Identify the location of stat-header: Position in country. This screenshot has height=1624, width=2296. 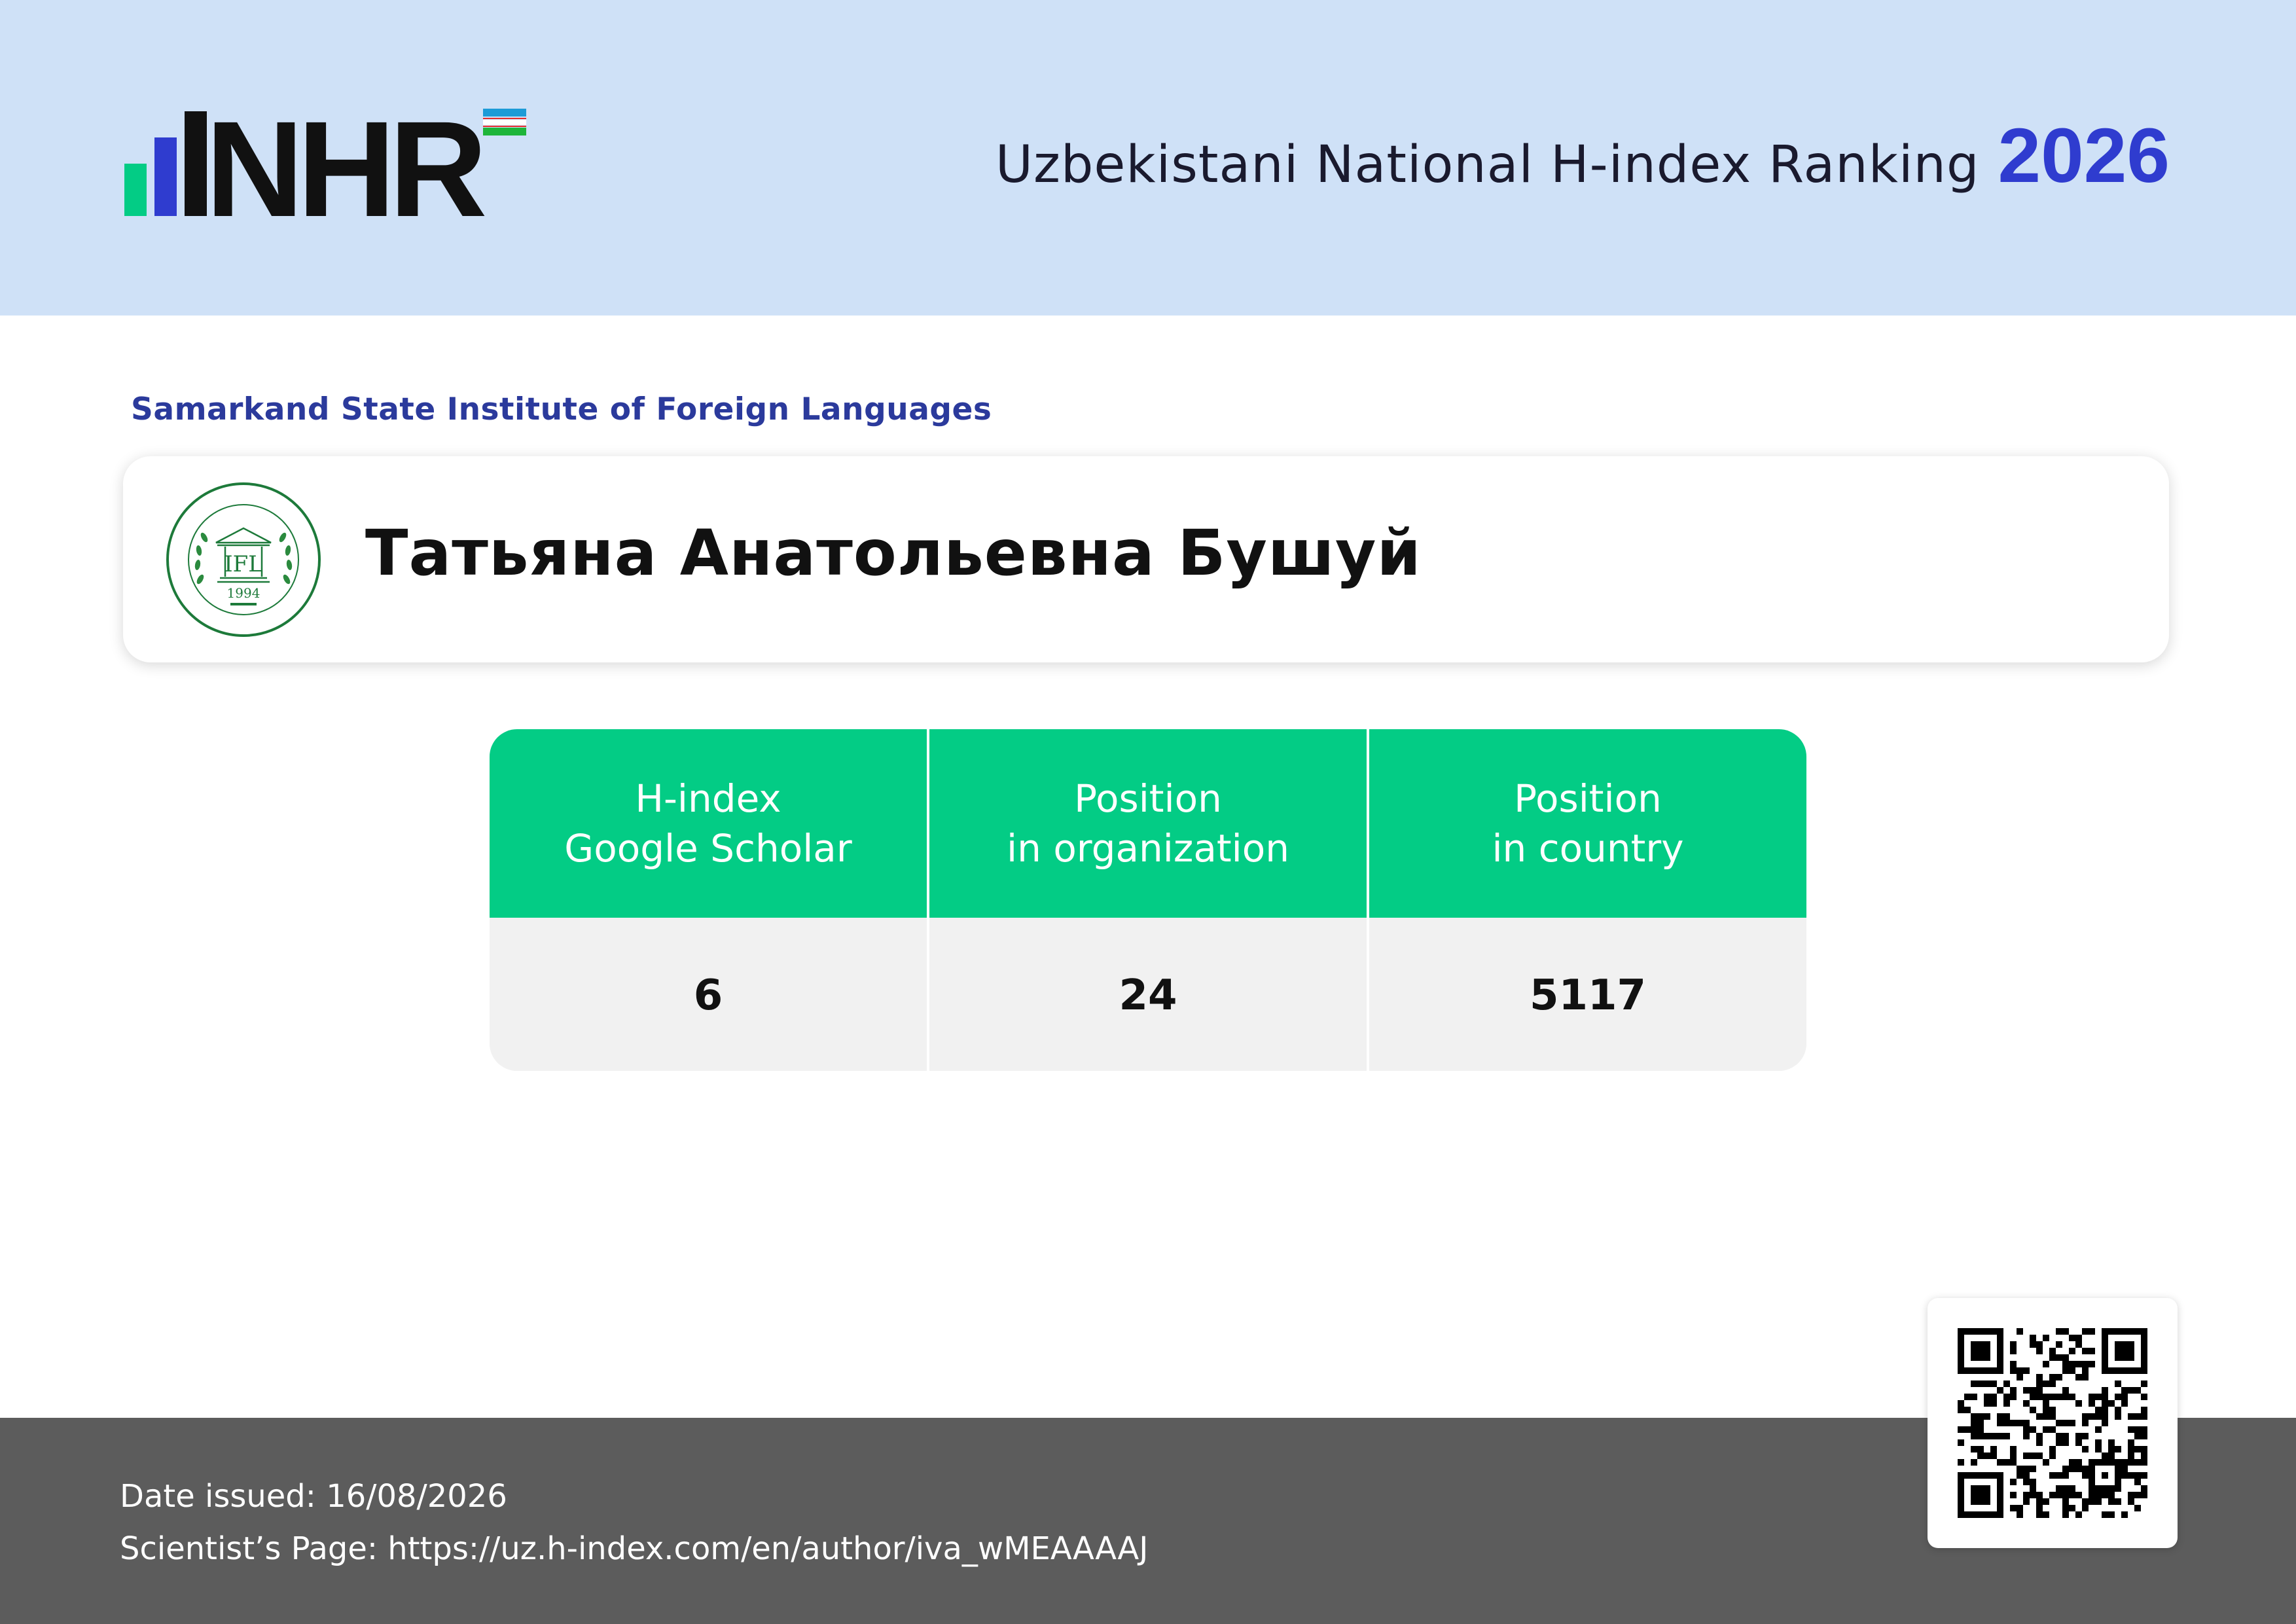
(1587, 823).